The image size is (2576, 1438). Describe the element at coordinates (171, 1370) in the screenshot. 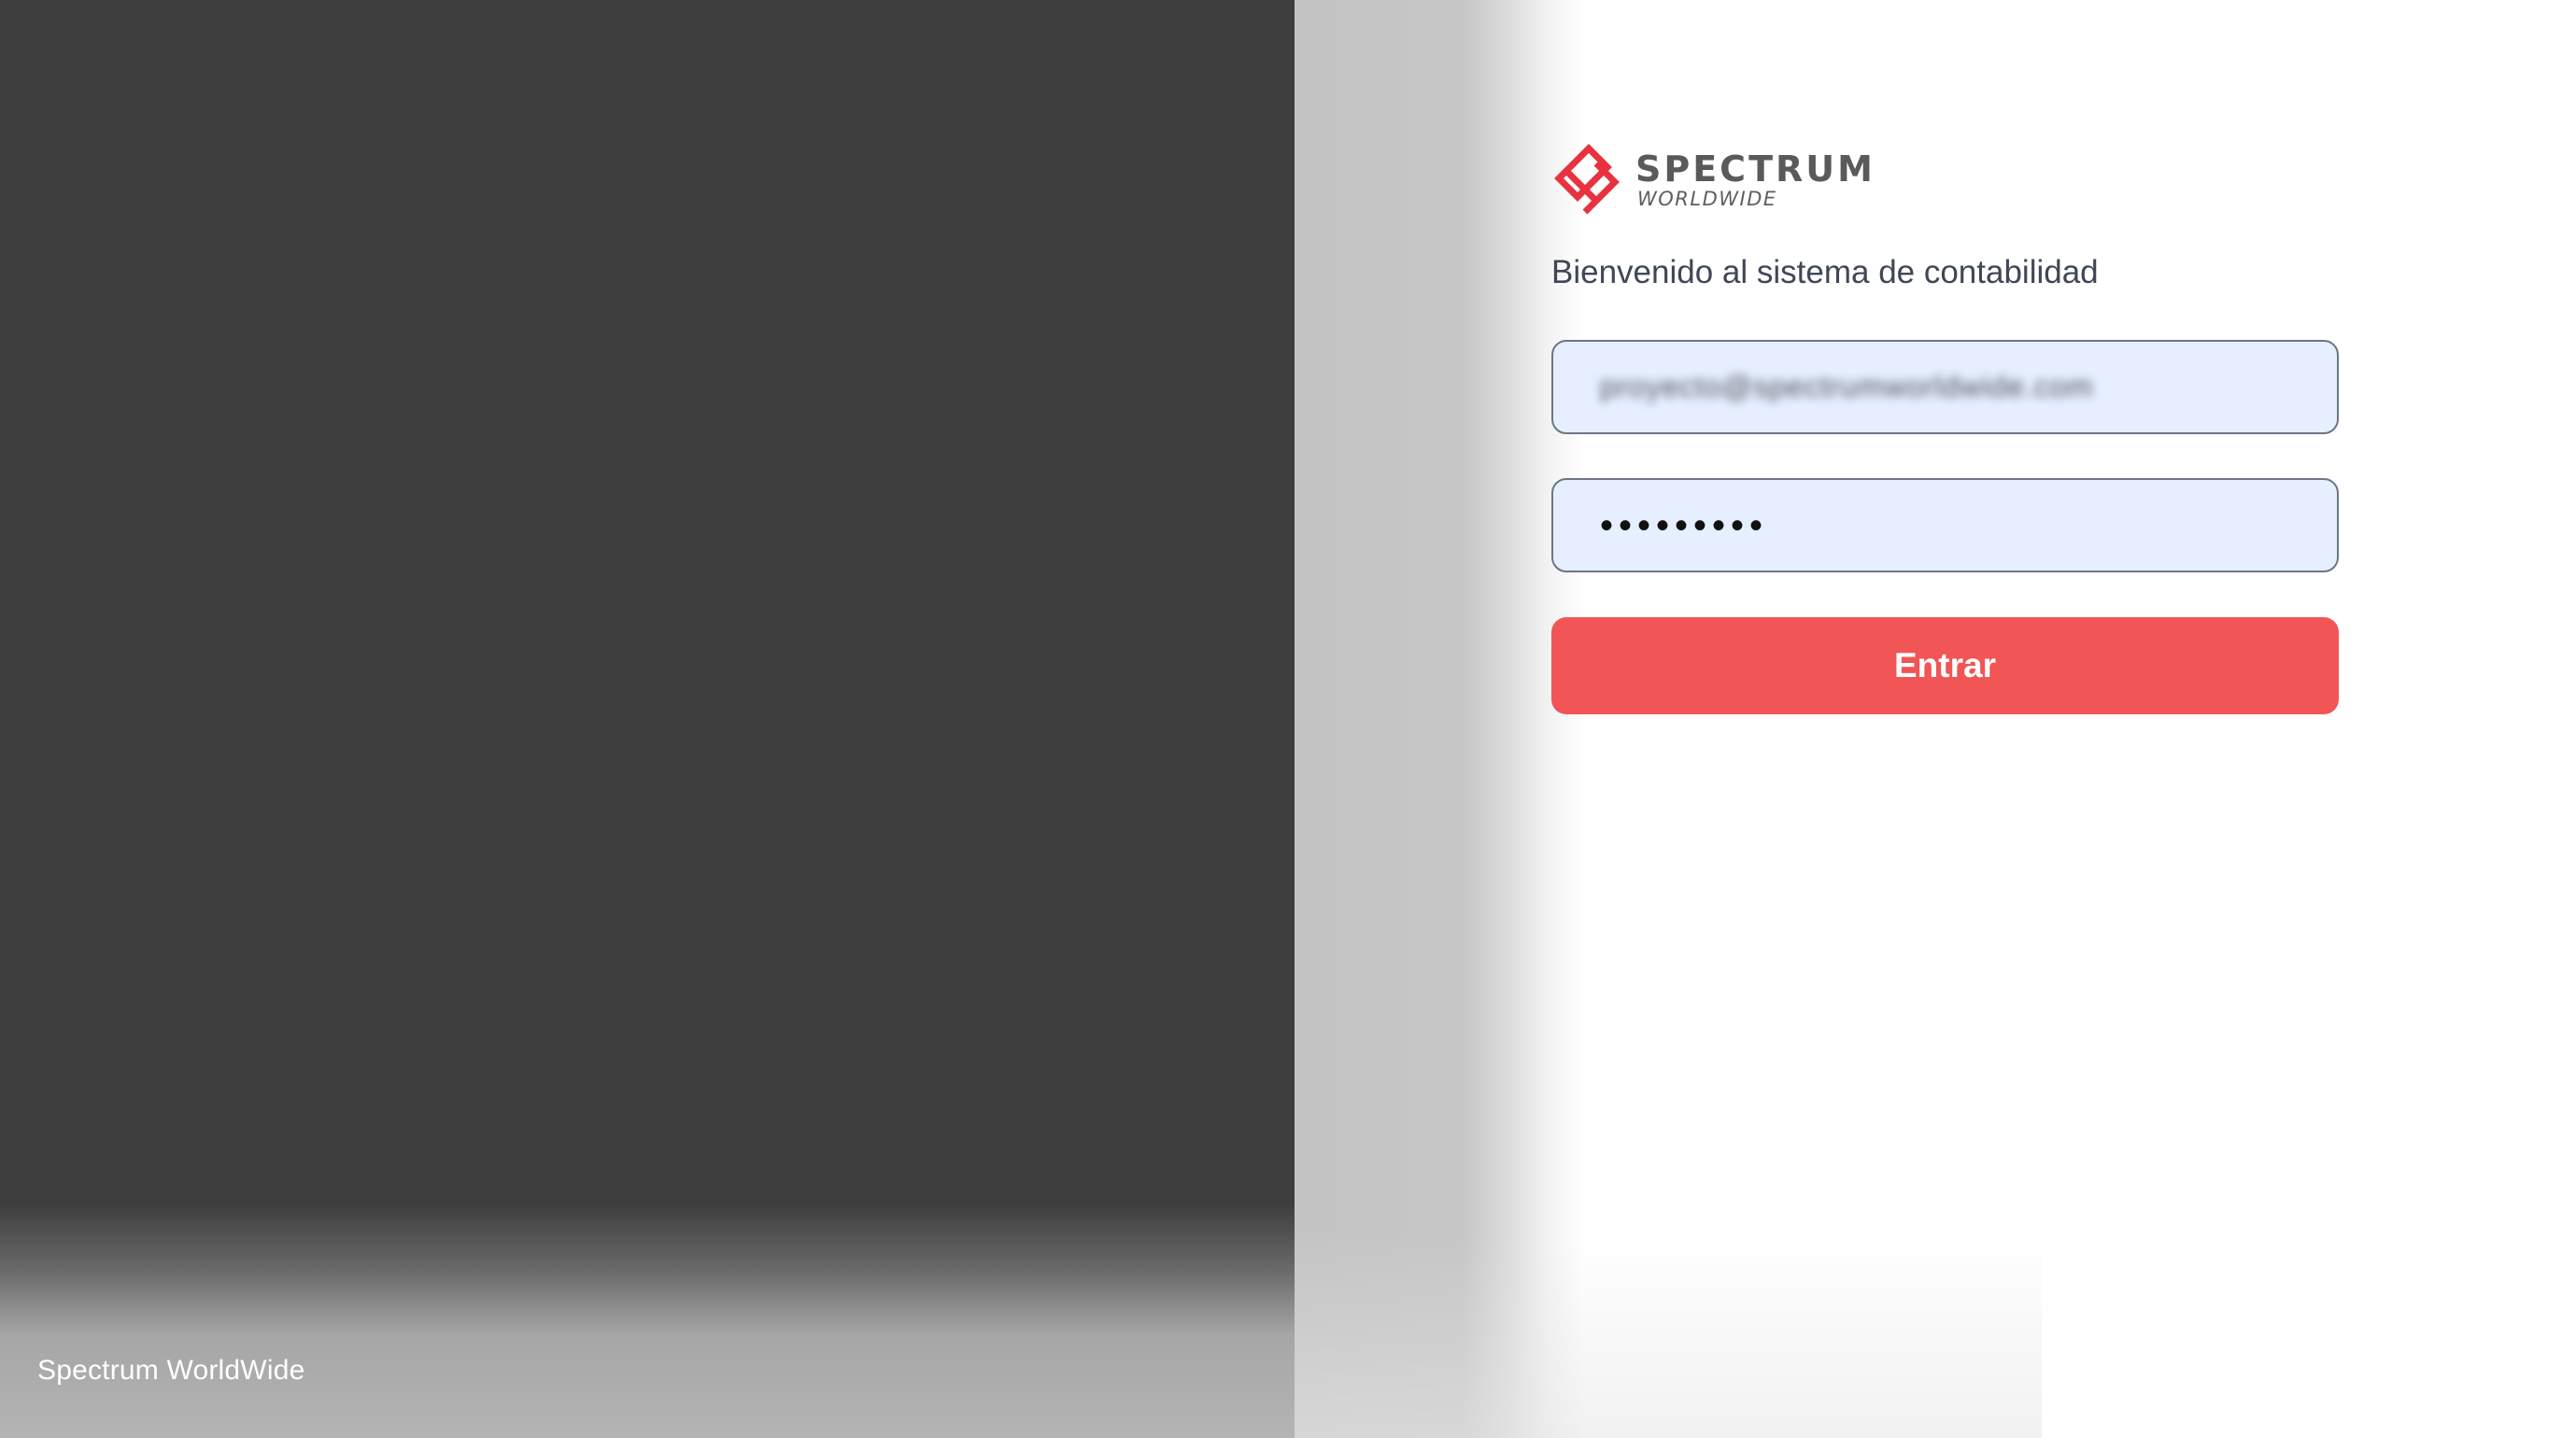

I see `footer-brand-text: Spectrum WorldWide` at that location.